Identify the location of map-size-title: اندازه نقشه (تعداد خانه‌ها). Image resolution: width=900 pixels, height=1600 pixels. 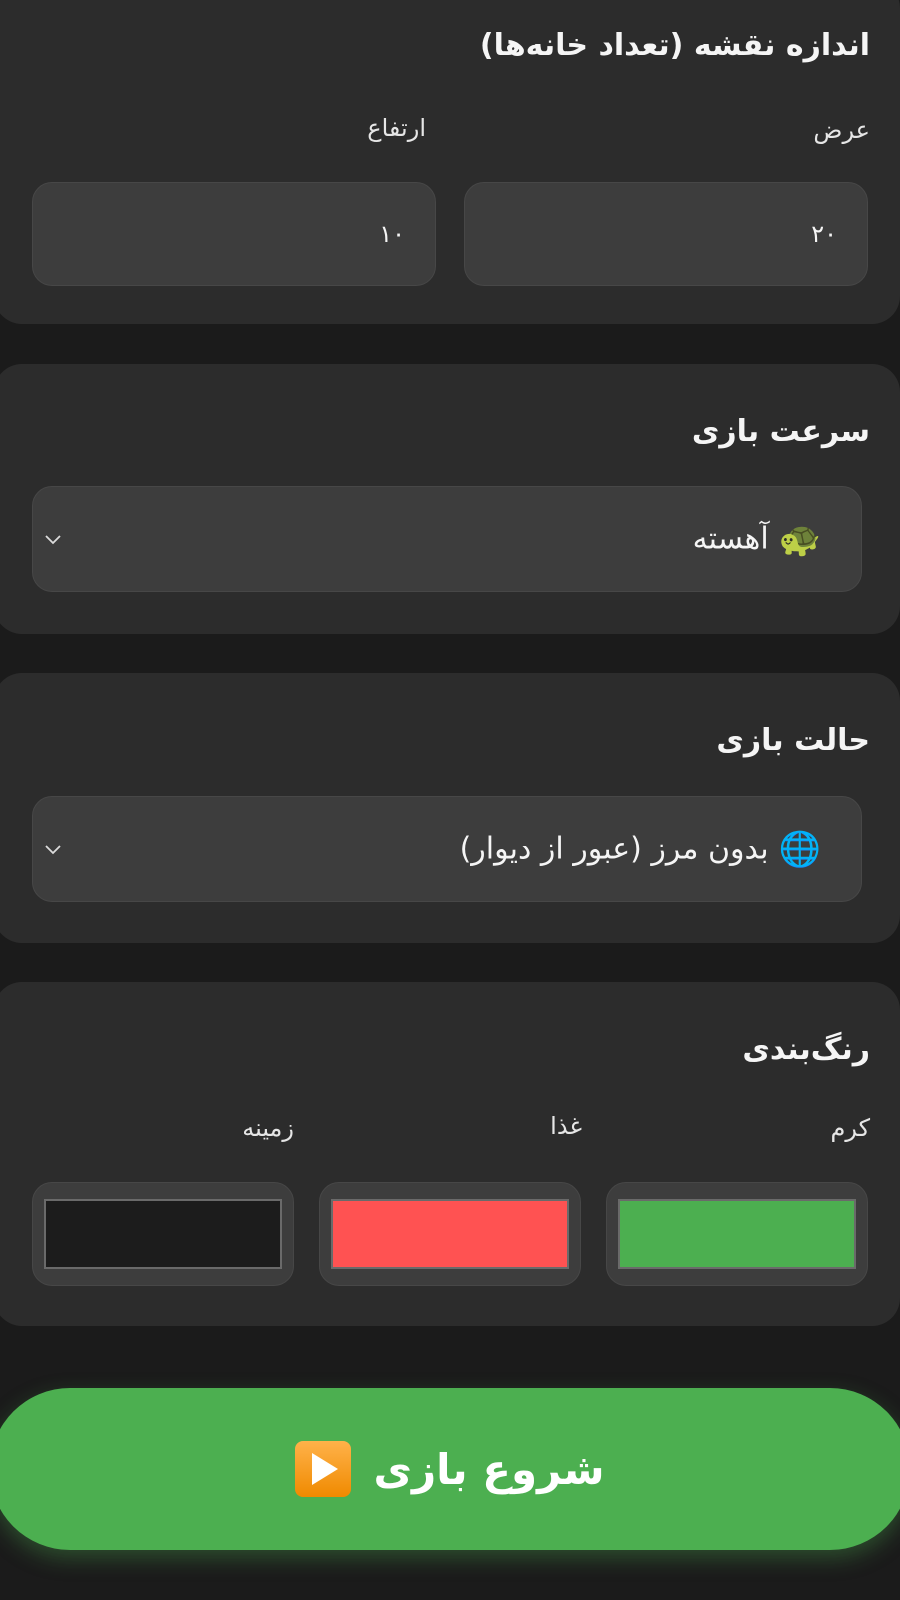
(674, 45).